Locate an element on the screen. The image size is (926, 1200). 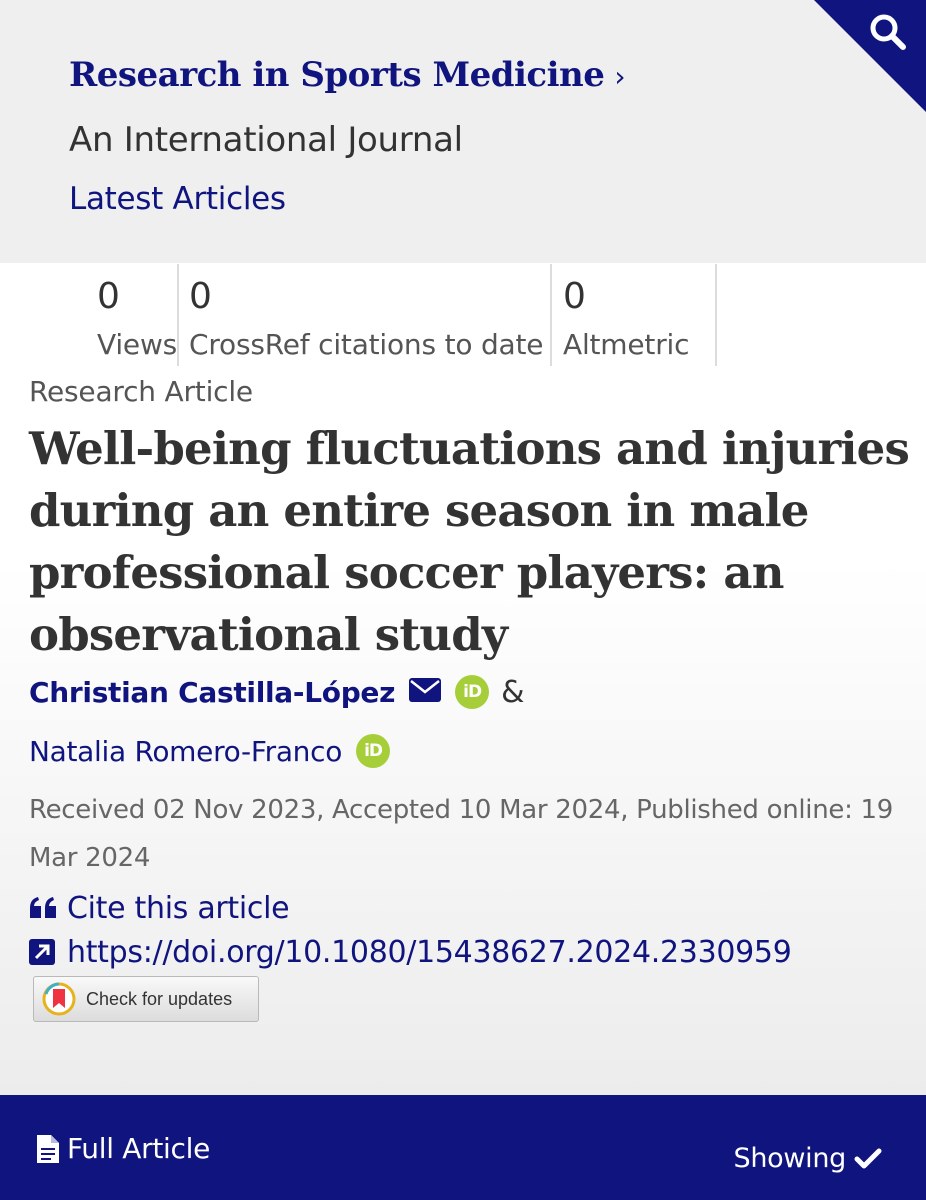
full-article-tab: Full Article is located at coordinates (123, 1148).